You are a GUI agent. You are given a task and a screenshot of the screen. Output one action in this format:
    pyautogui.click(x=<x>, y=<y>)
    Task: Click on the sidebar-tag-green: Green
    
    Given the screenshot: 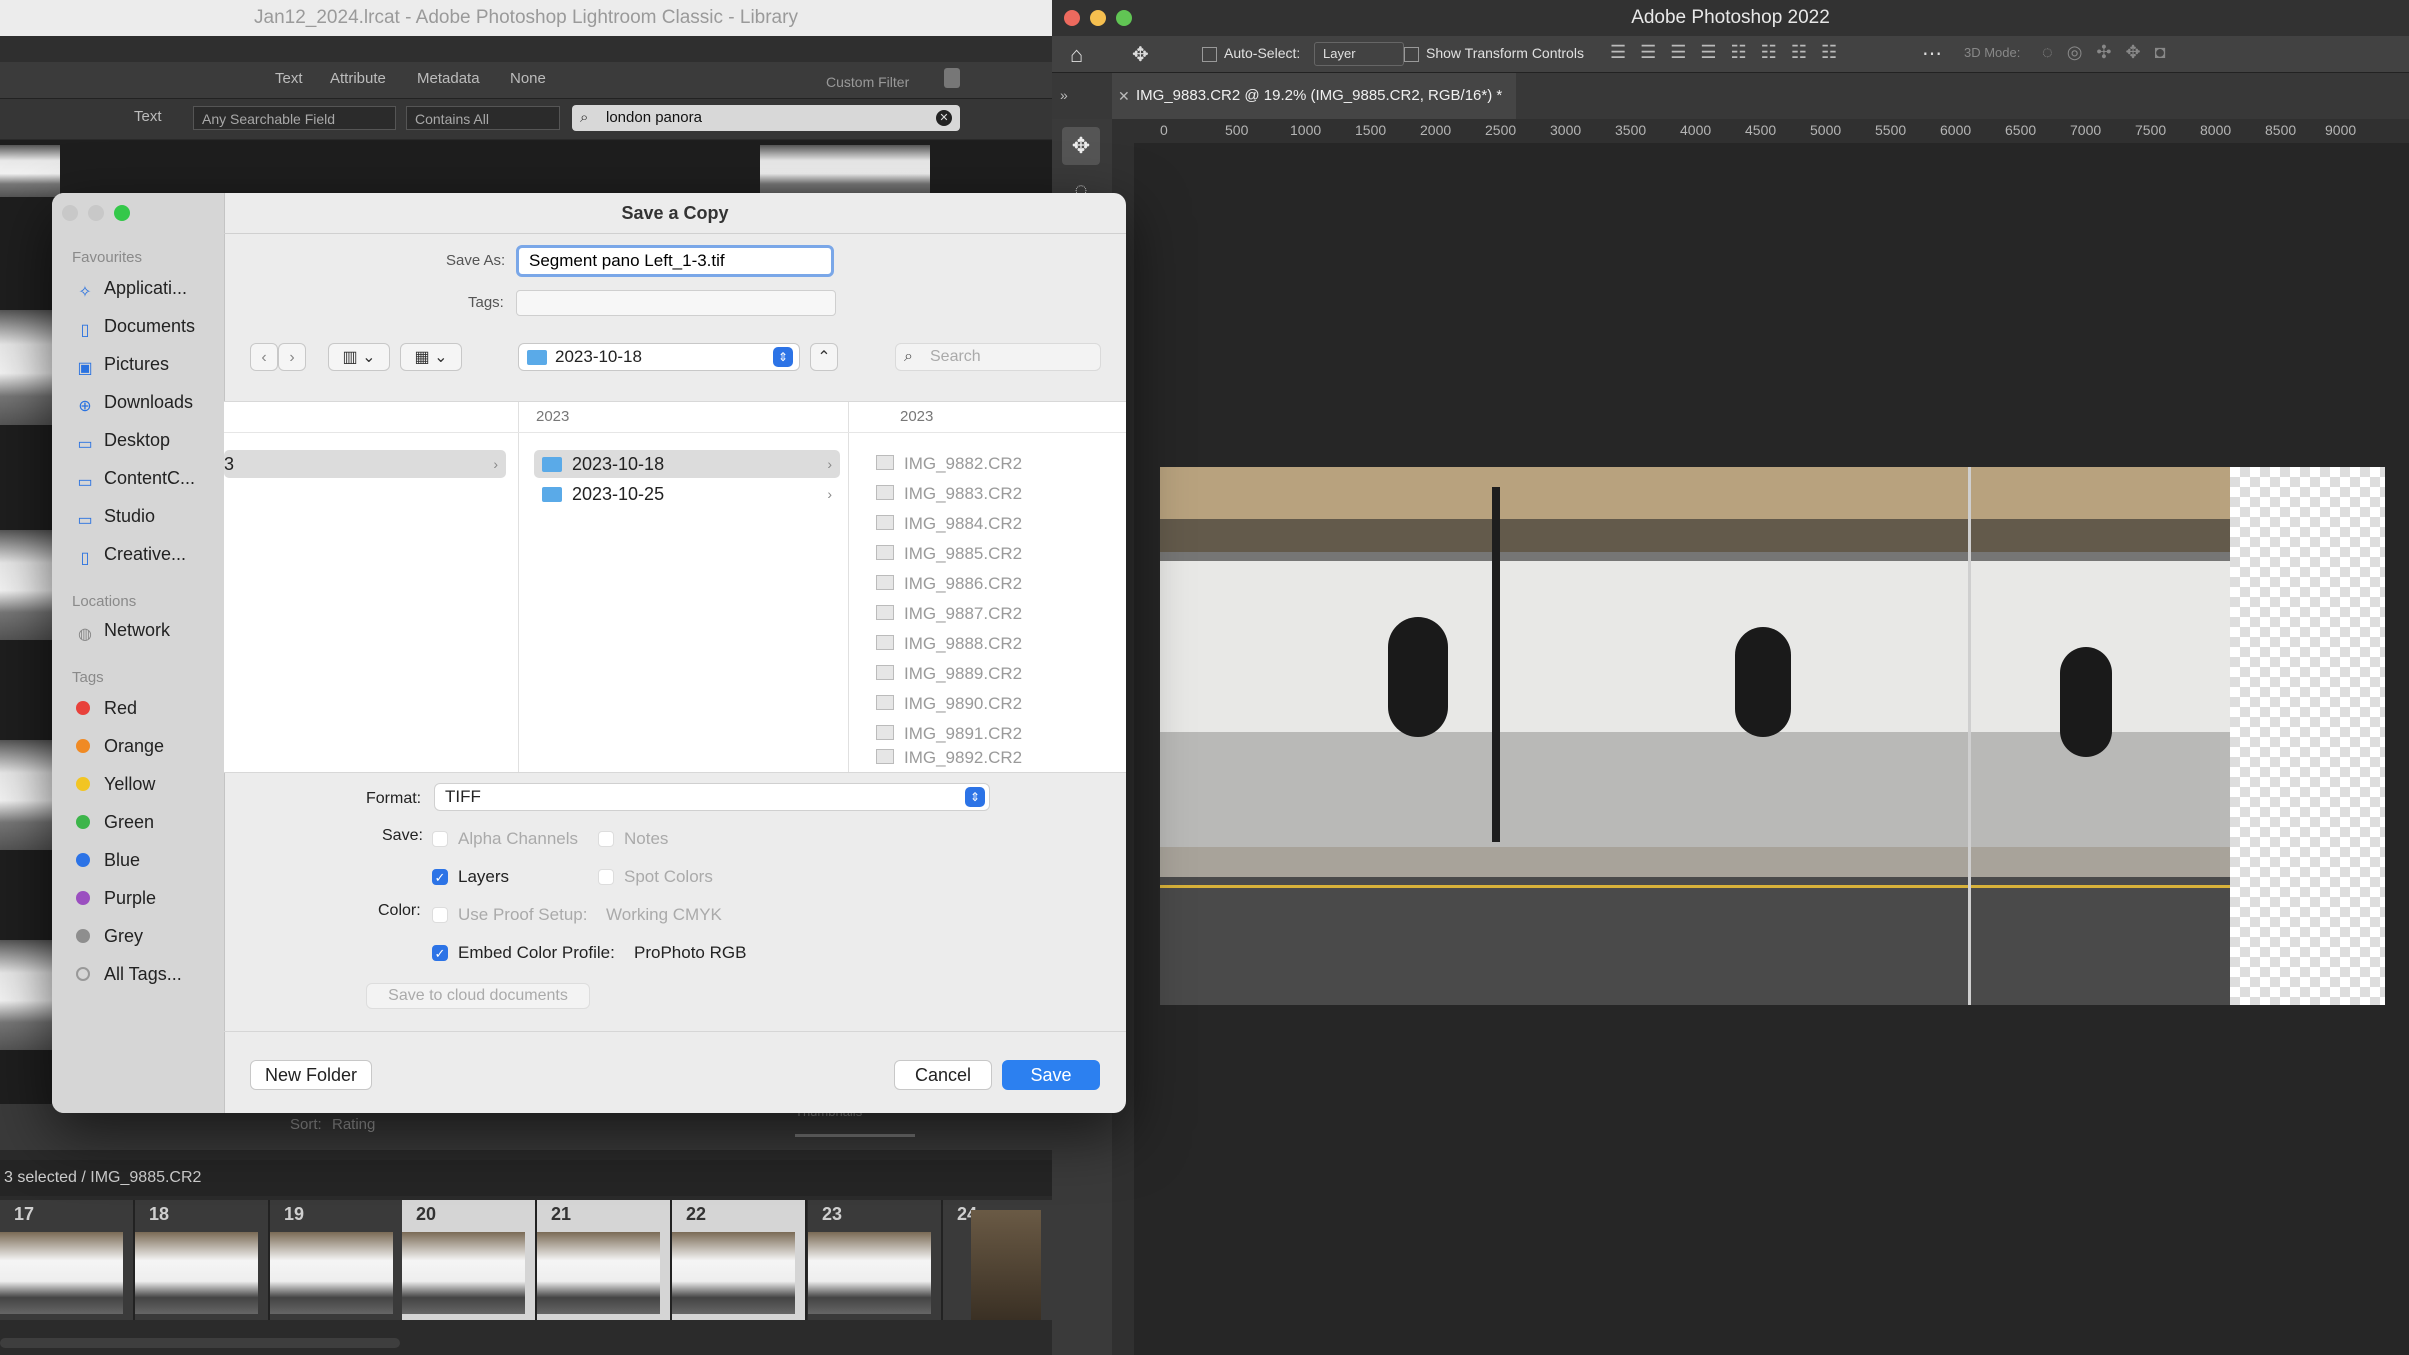 What is the action you would take?
    pyautogui.click(x=115, y=822)
    